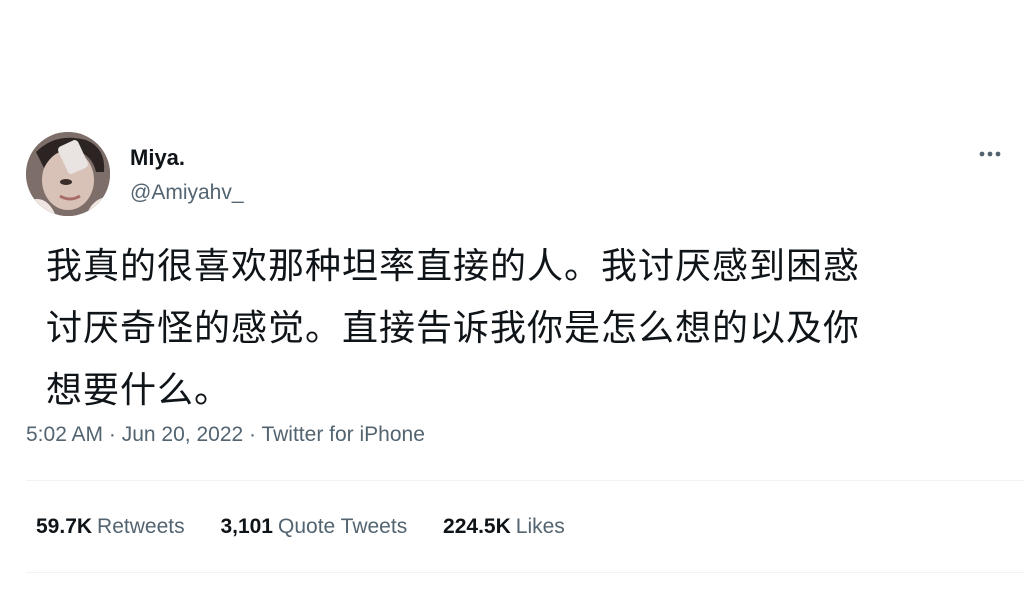 The image size is (1024, 615). Describe the element at coordinates (139, 390) in the screenshot. I see `tweet-text-line: 想要什么。` at that location.